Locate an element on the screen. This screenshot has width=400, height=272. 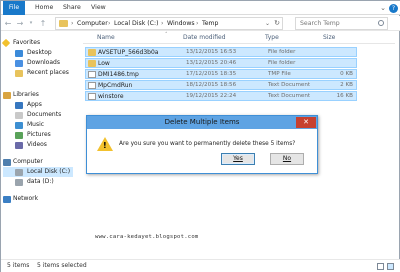
search-icon is located at coordinates (381, 23).